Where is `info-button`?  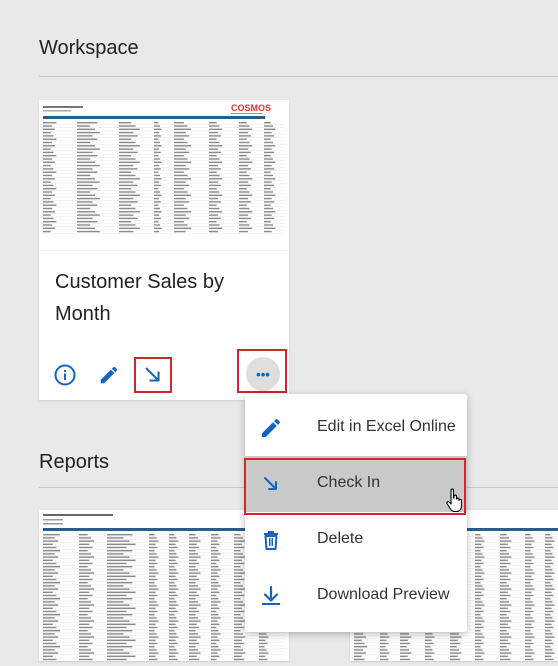 info-button is located at coordinates (65, 375).